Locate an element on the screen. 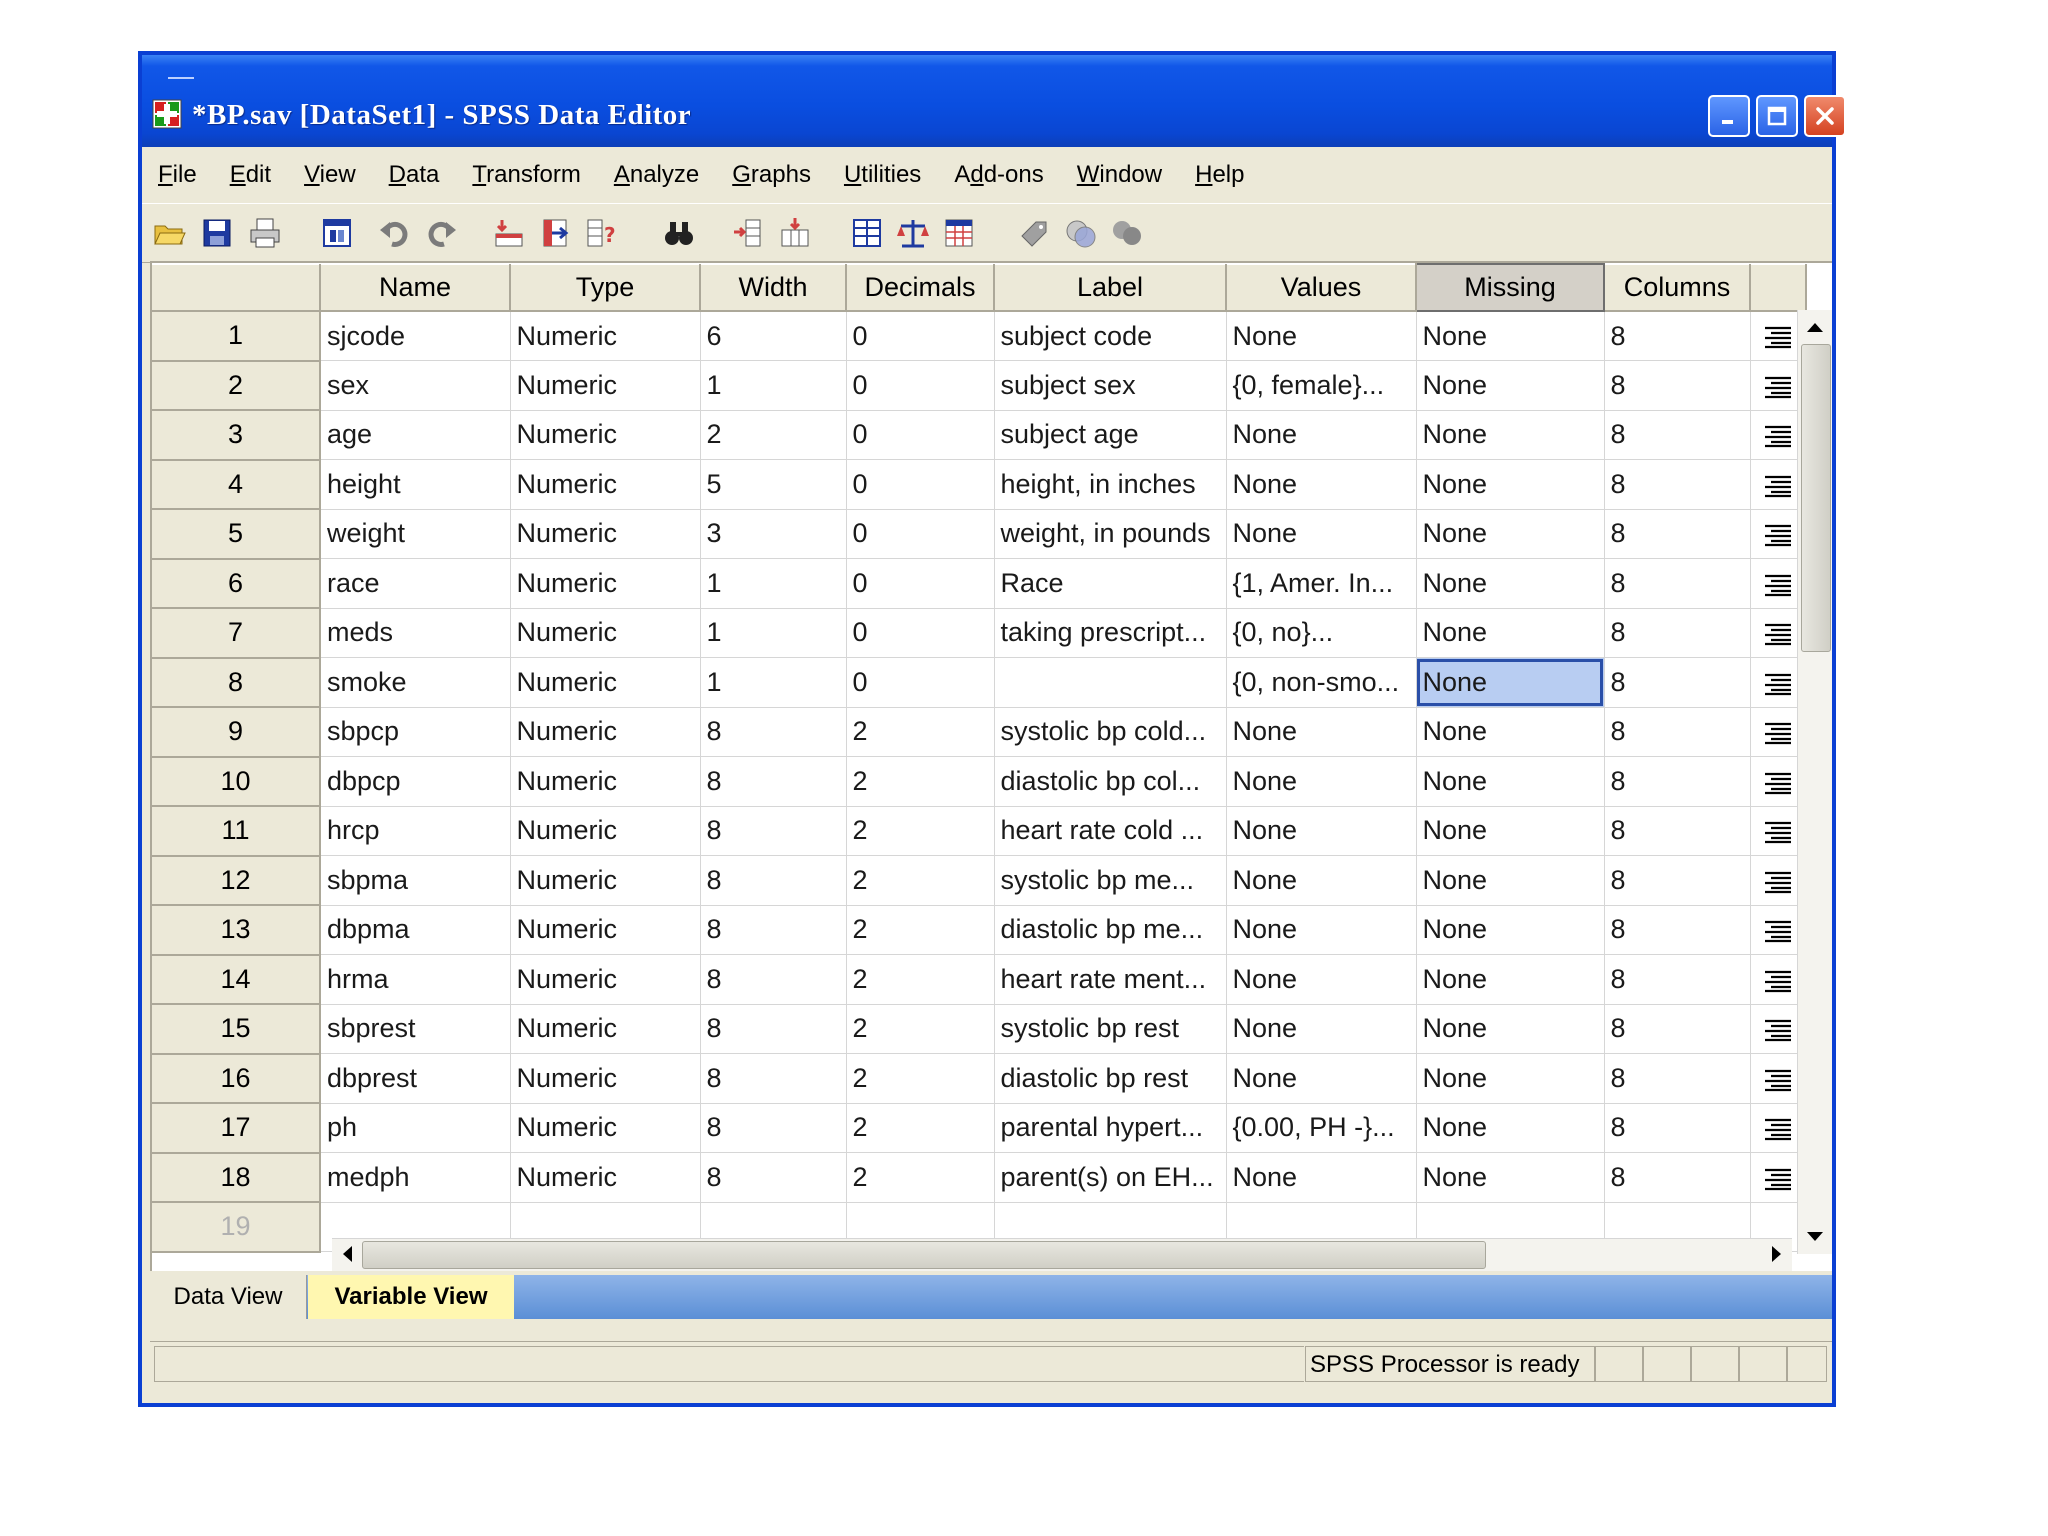 The height and width of the screenshot is (1536, 2048). row-header: 11 is located at coordinates (236, 831).